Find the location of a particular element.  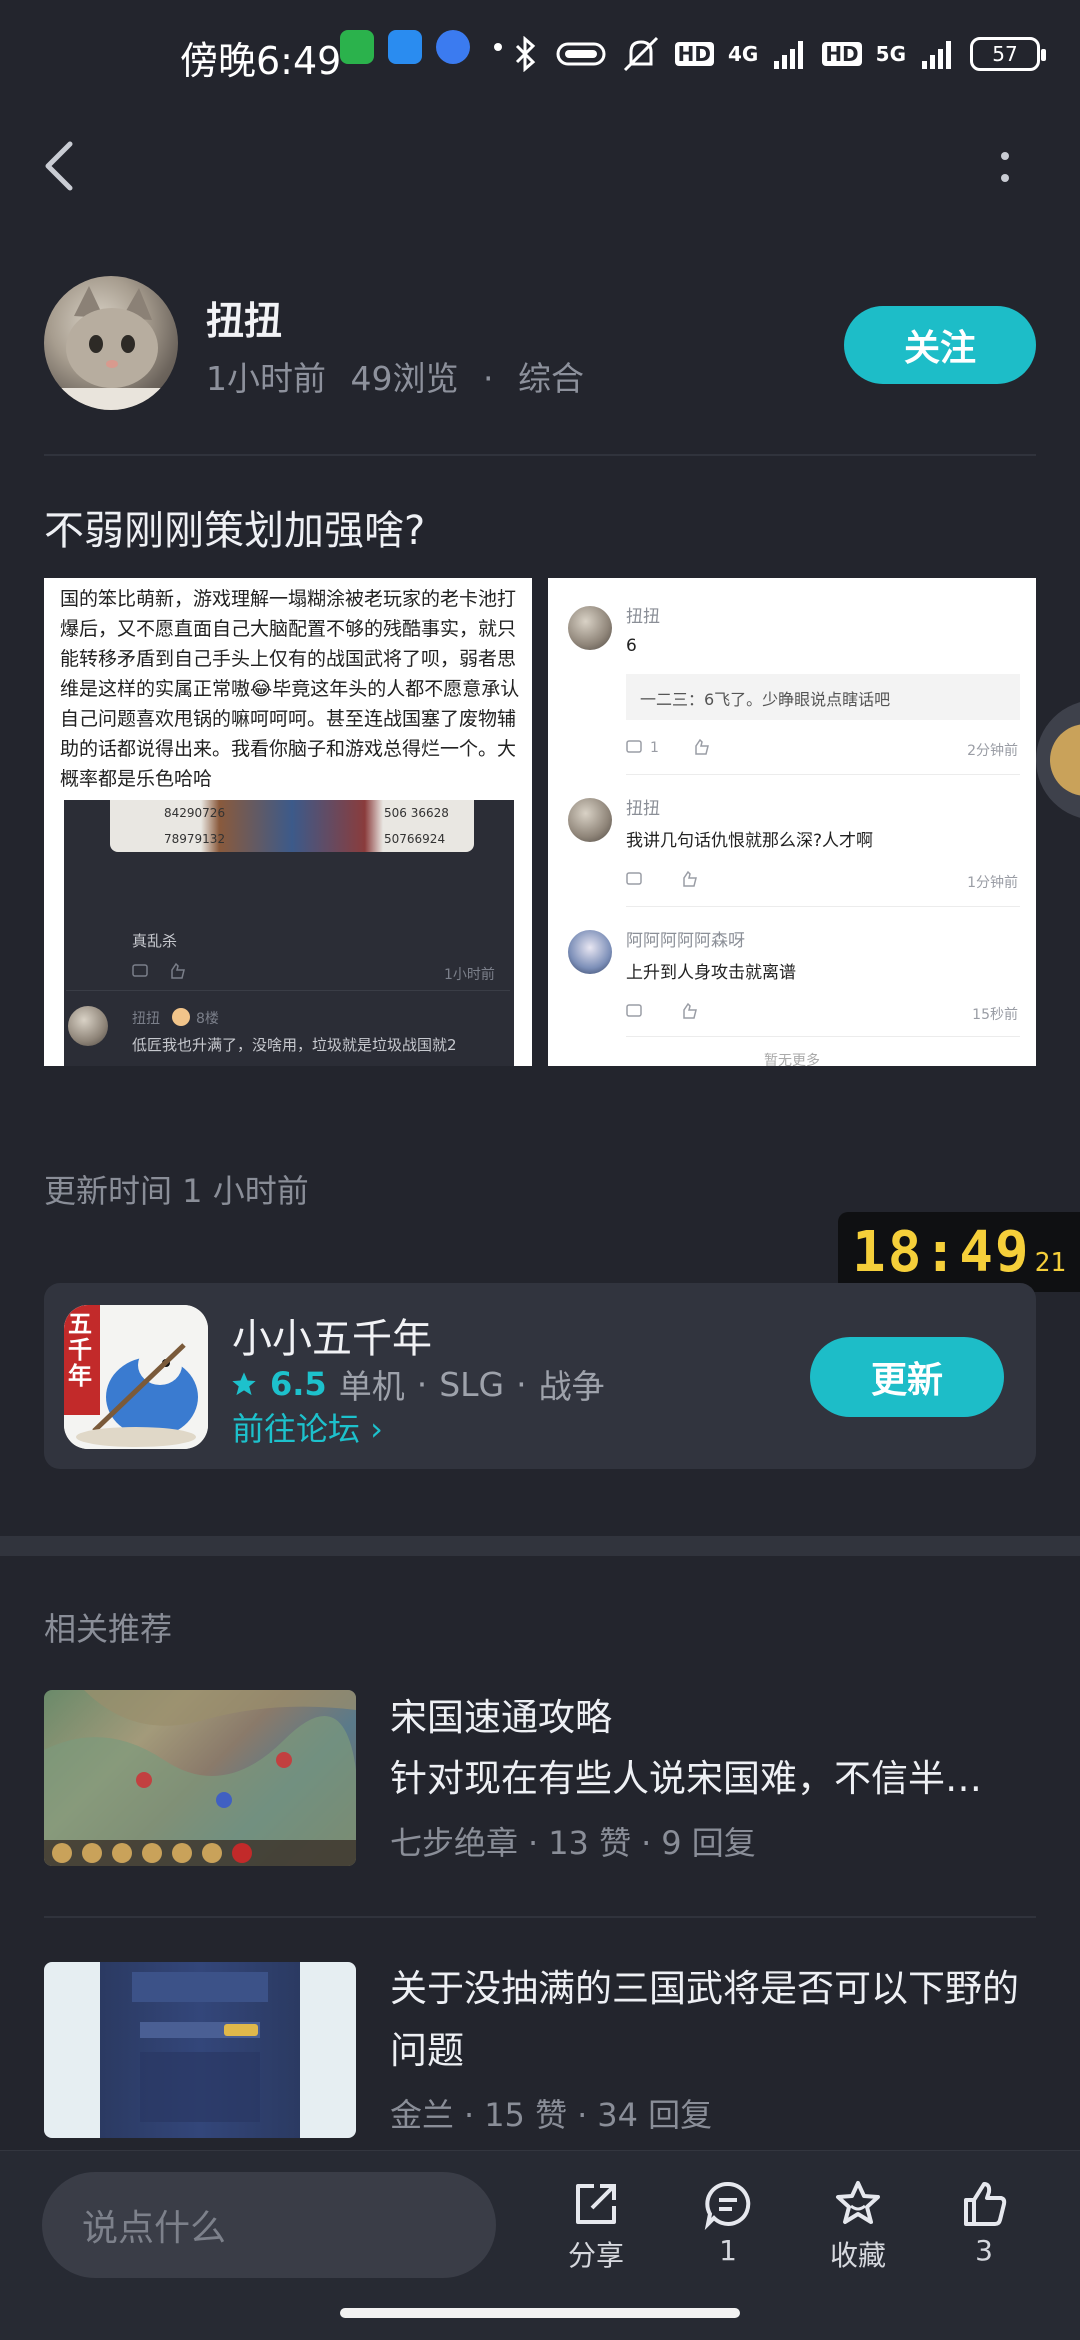

recommendation-author: 金兰 is located at coordinates (422, 2115).